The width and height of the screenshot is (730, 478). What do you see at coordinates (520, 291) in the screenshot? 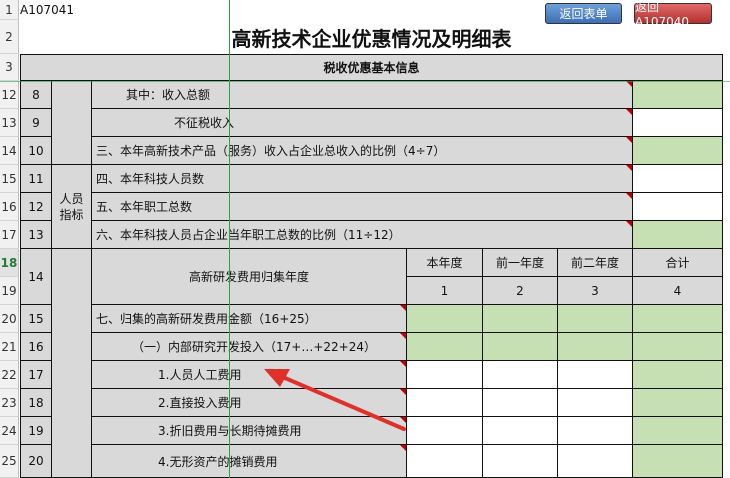
I see `year-col-number: 2` at bounding box center [520, 291].